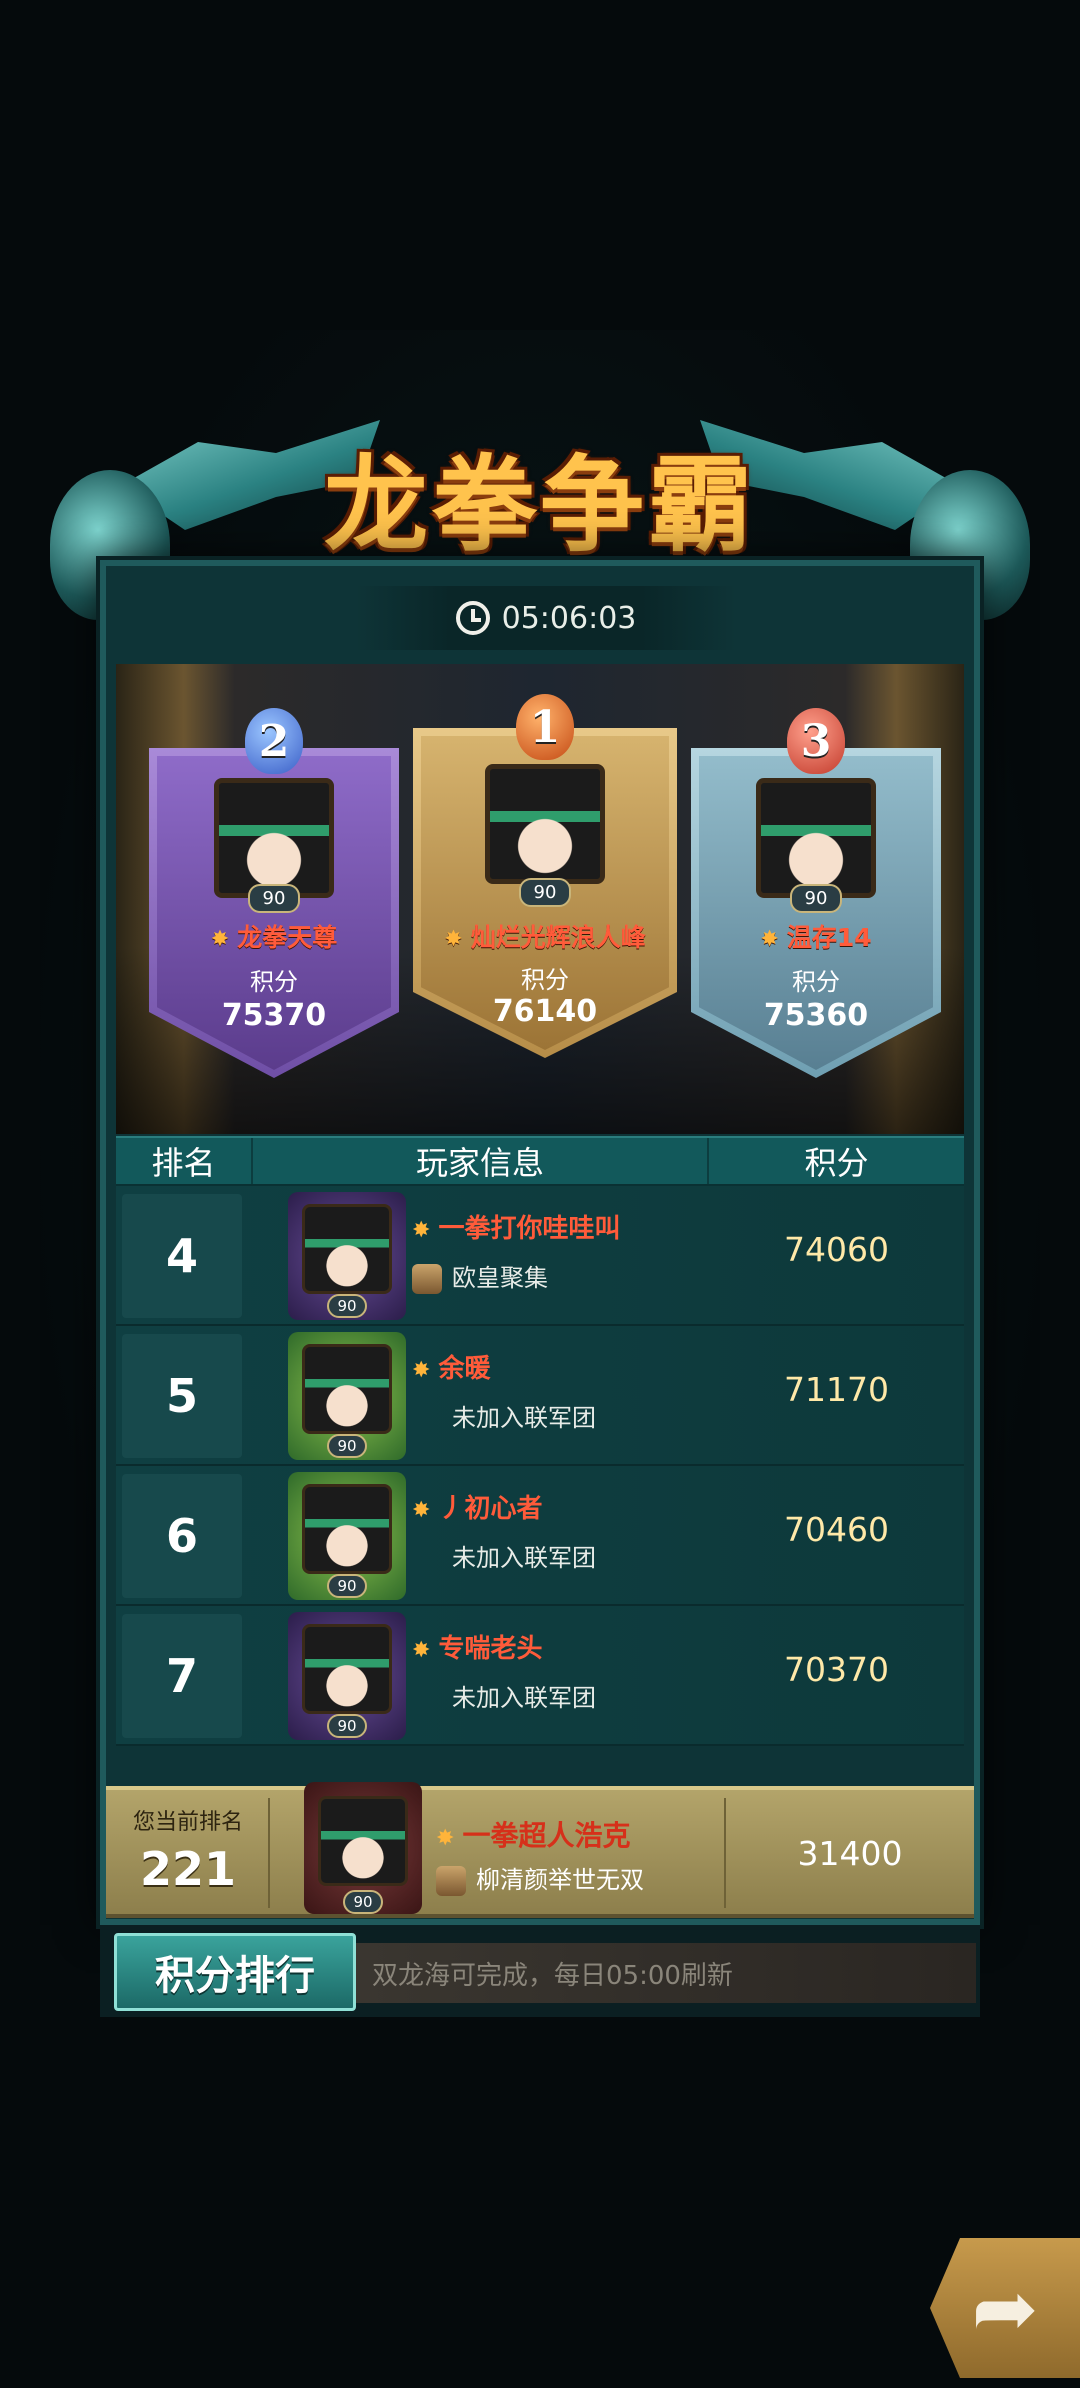  Describe the element at coordinates (274, 741) in the screenshot. I see `rank-medal-2: 2` at that location.